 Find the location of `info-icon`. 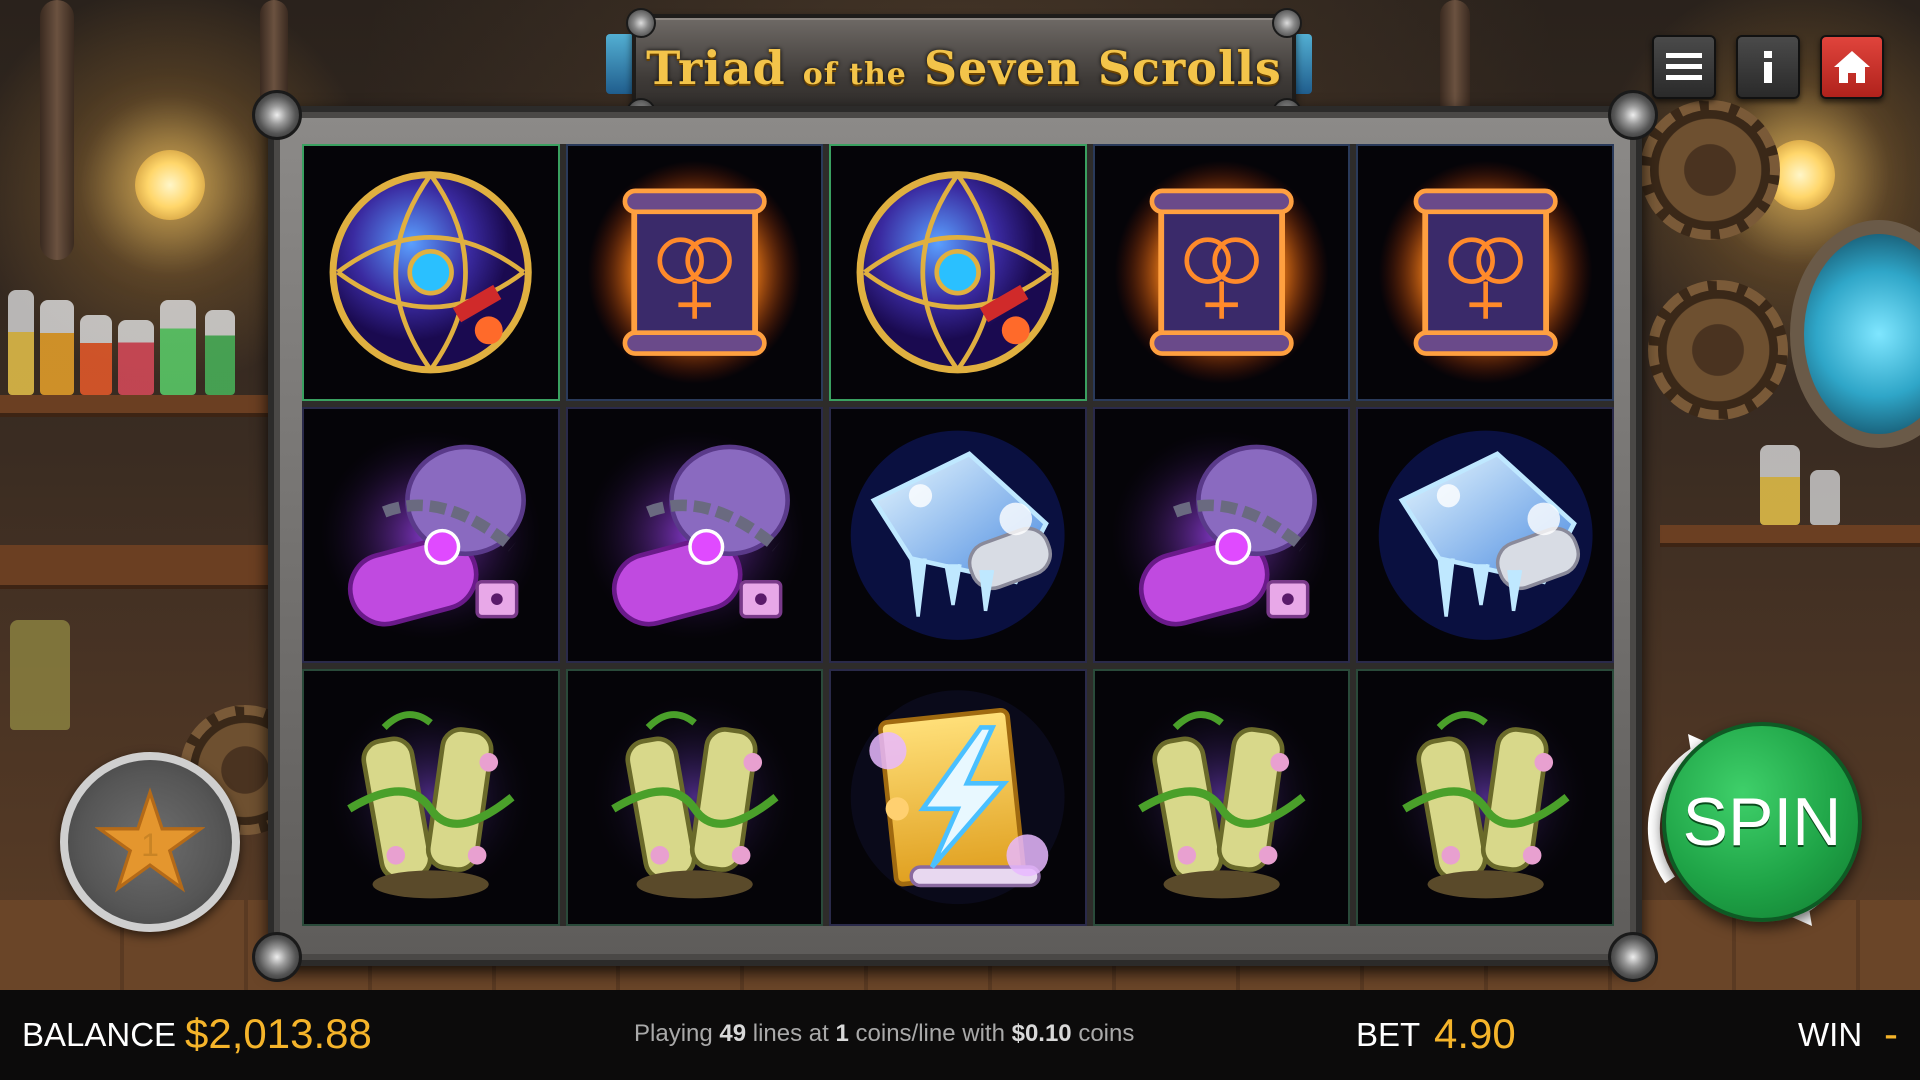

info-icon is located at coordinates (1768, 67).